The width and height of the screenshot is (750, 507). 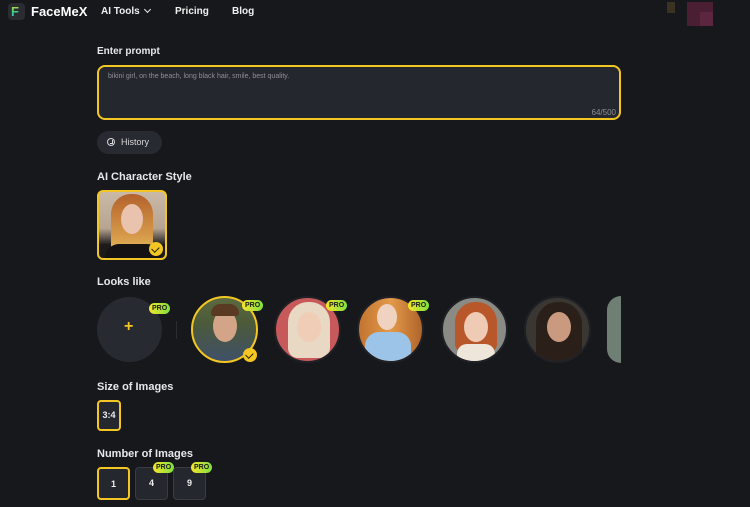 What do you see at coordinates (120, 11) in the screenshot?
I see `nav-ai-tools-label: AI Tools` at bounding box center [120, 11].